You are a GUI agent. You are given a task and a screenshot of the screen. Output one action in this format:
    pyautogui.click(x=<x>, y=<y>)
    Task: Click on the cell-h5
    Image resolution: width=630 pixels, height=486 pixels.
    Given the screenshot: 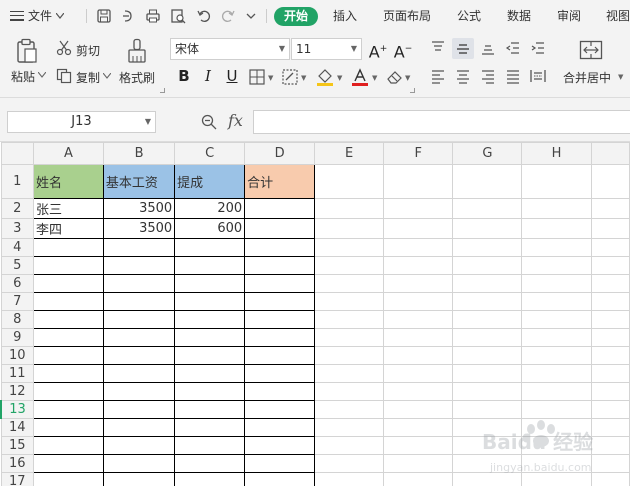 What is the action you would take?
    pyautogui.click(x=556, y=265)
    